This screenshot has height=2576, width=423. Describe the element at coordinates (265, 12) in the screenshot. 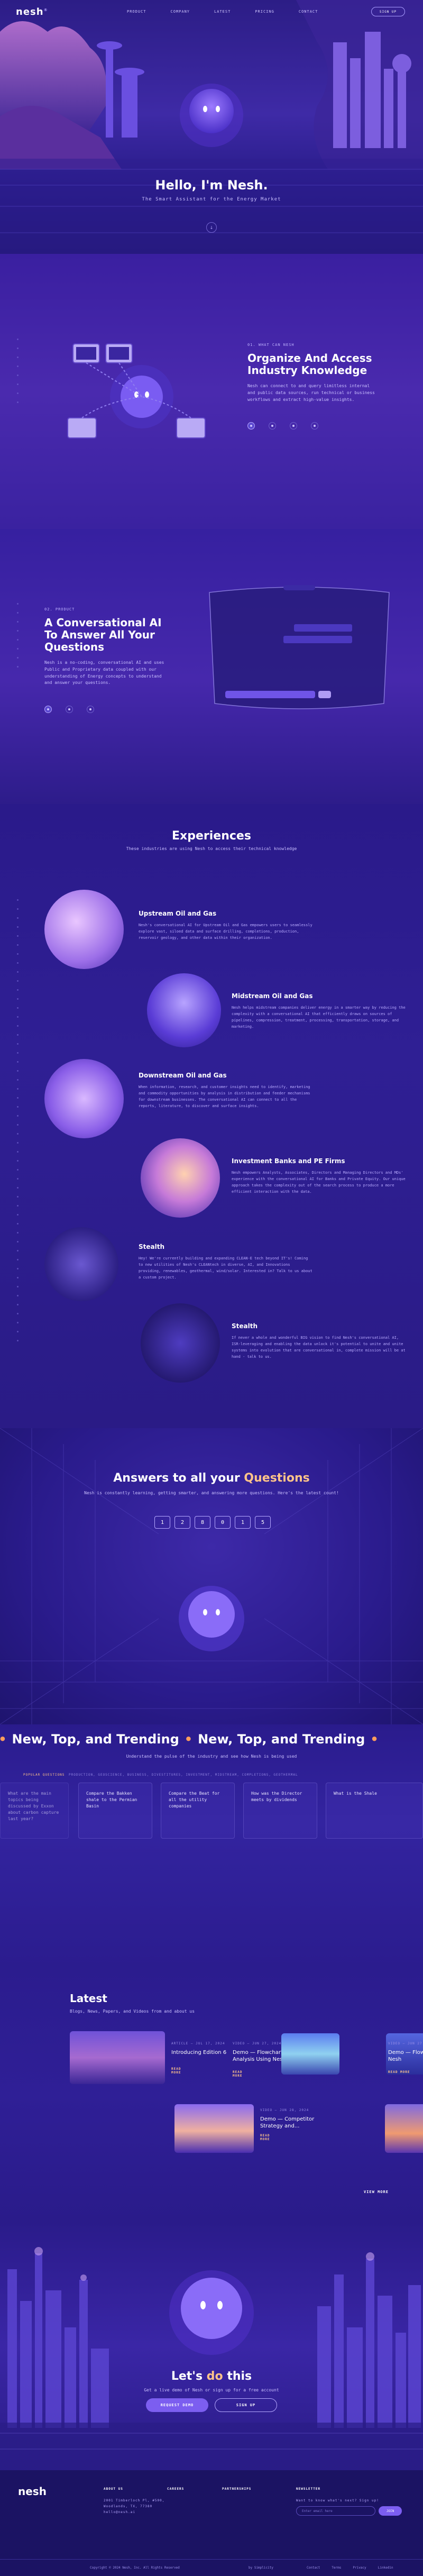

I see `nav-link-pricing: PRICING` at that location.